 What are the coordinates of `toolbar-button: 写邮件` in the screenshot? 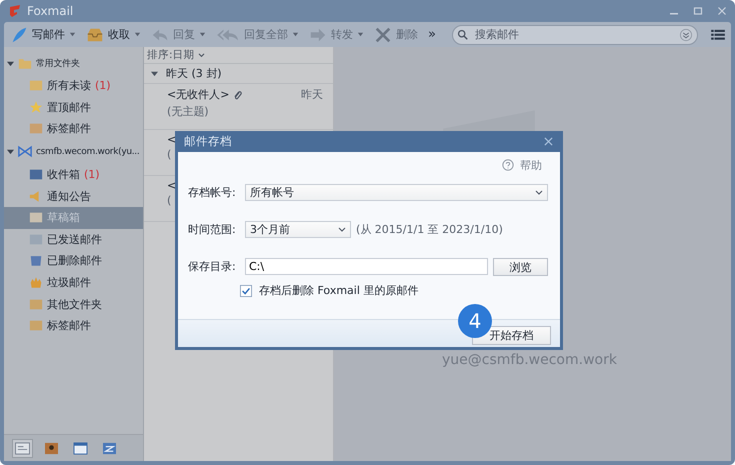 It's located at (43, 35).